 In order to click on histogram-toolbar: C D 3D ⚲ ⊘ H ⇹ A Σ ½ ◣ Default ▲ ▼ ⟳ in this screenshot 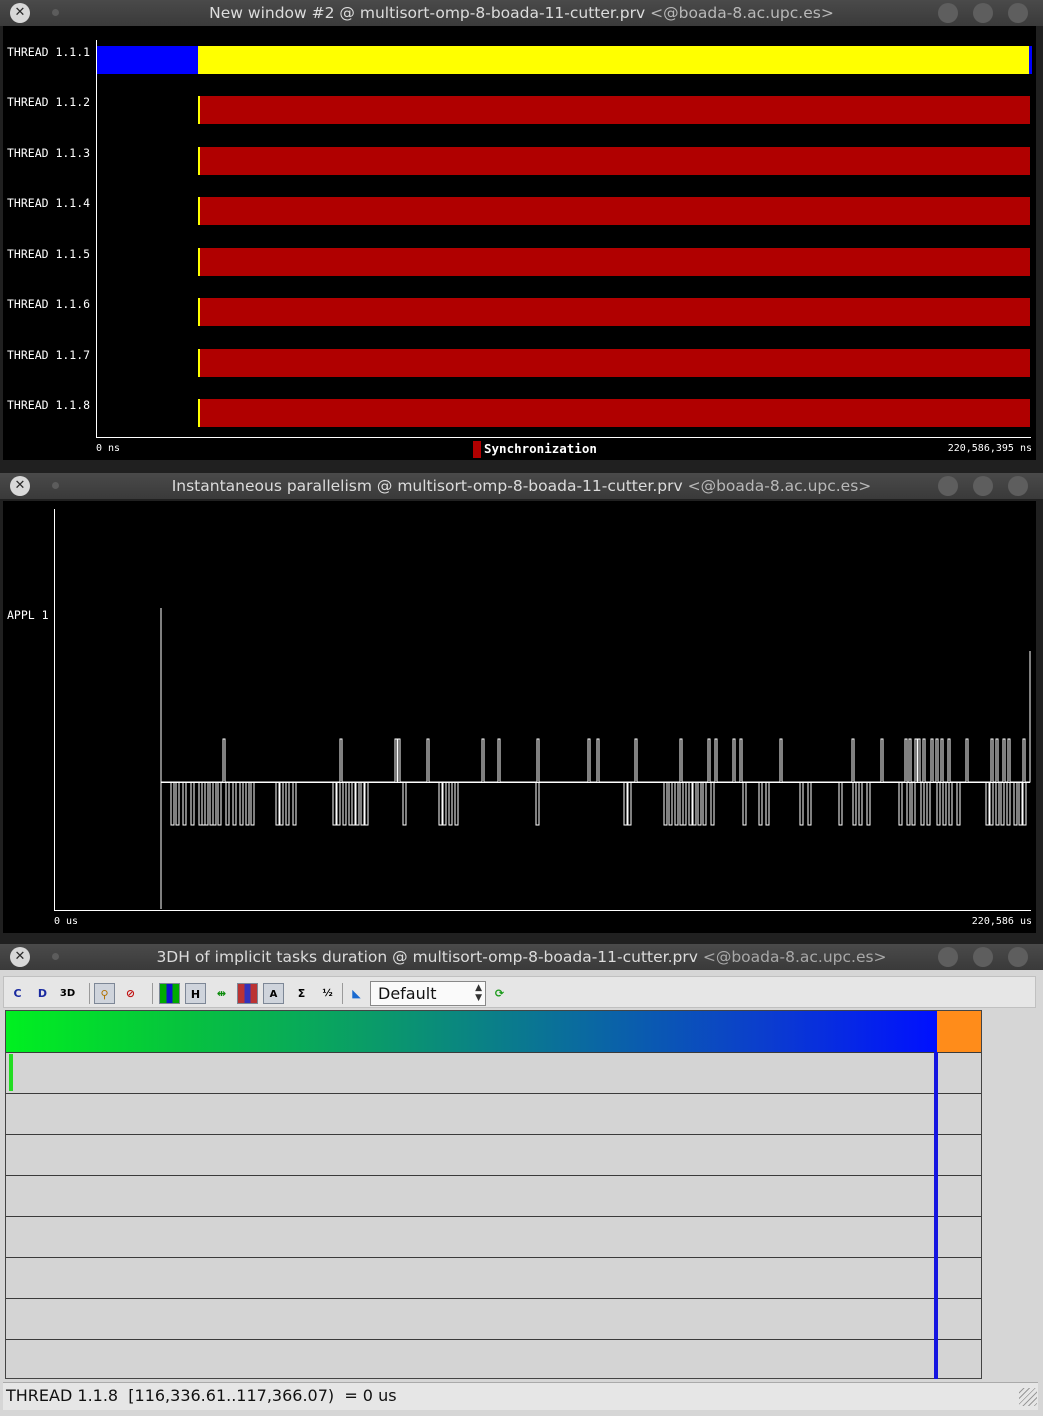, I will do `click(519, 992)`.